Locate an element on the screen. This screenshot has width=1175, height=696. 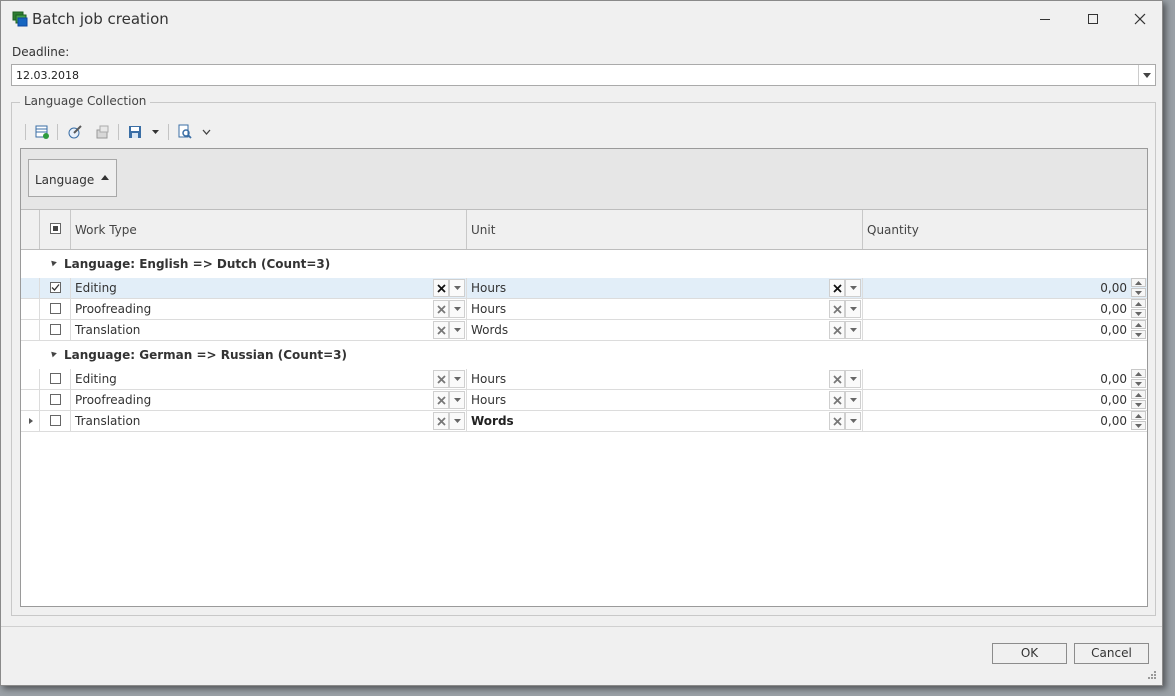
unit-cell: Words is located at coordinates (665, 421).